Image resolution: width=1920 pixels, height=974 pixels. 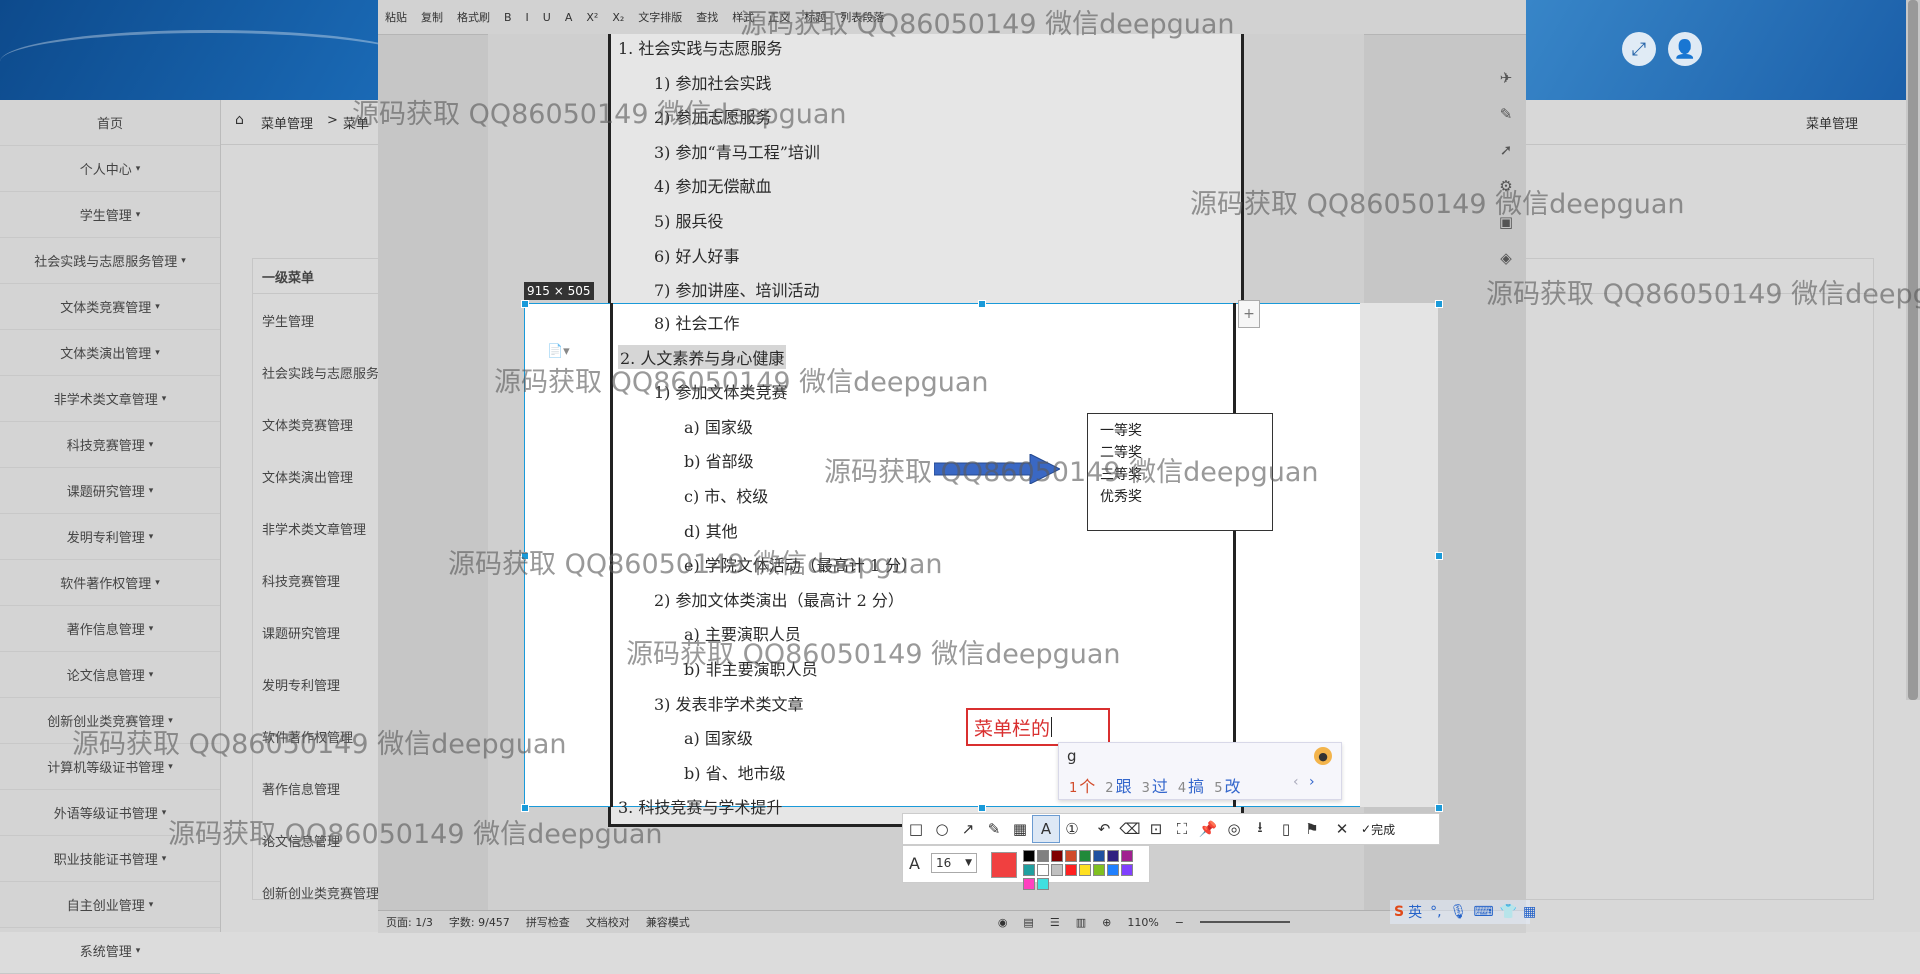 I want to click on zoom-slider, so click(x=1245, y=922).